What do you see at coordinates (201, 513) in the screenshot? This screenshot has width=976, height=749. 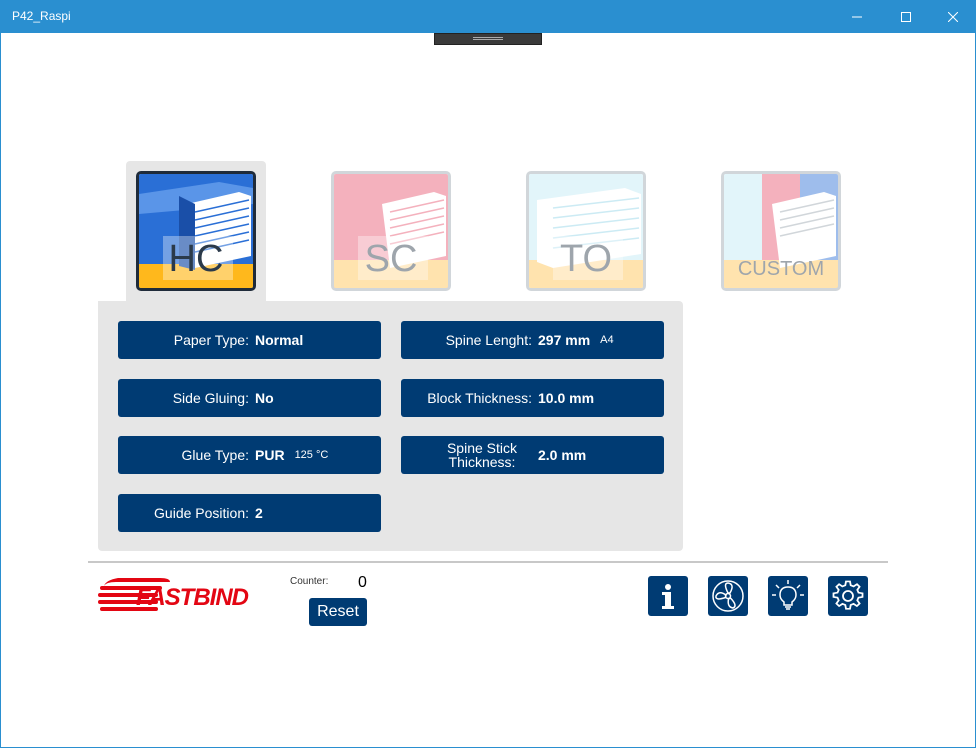 I see `guide-position-label: Guide Position:` at bounding box center [201, 513].